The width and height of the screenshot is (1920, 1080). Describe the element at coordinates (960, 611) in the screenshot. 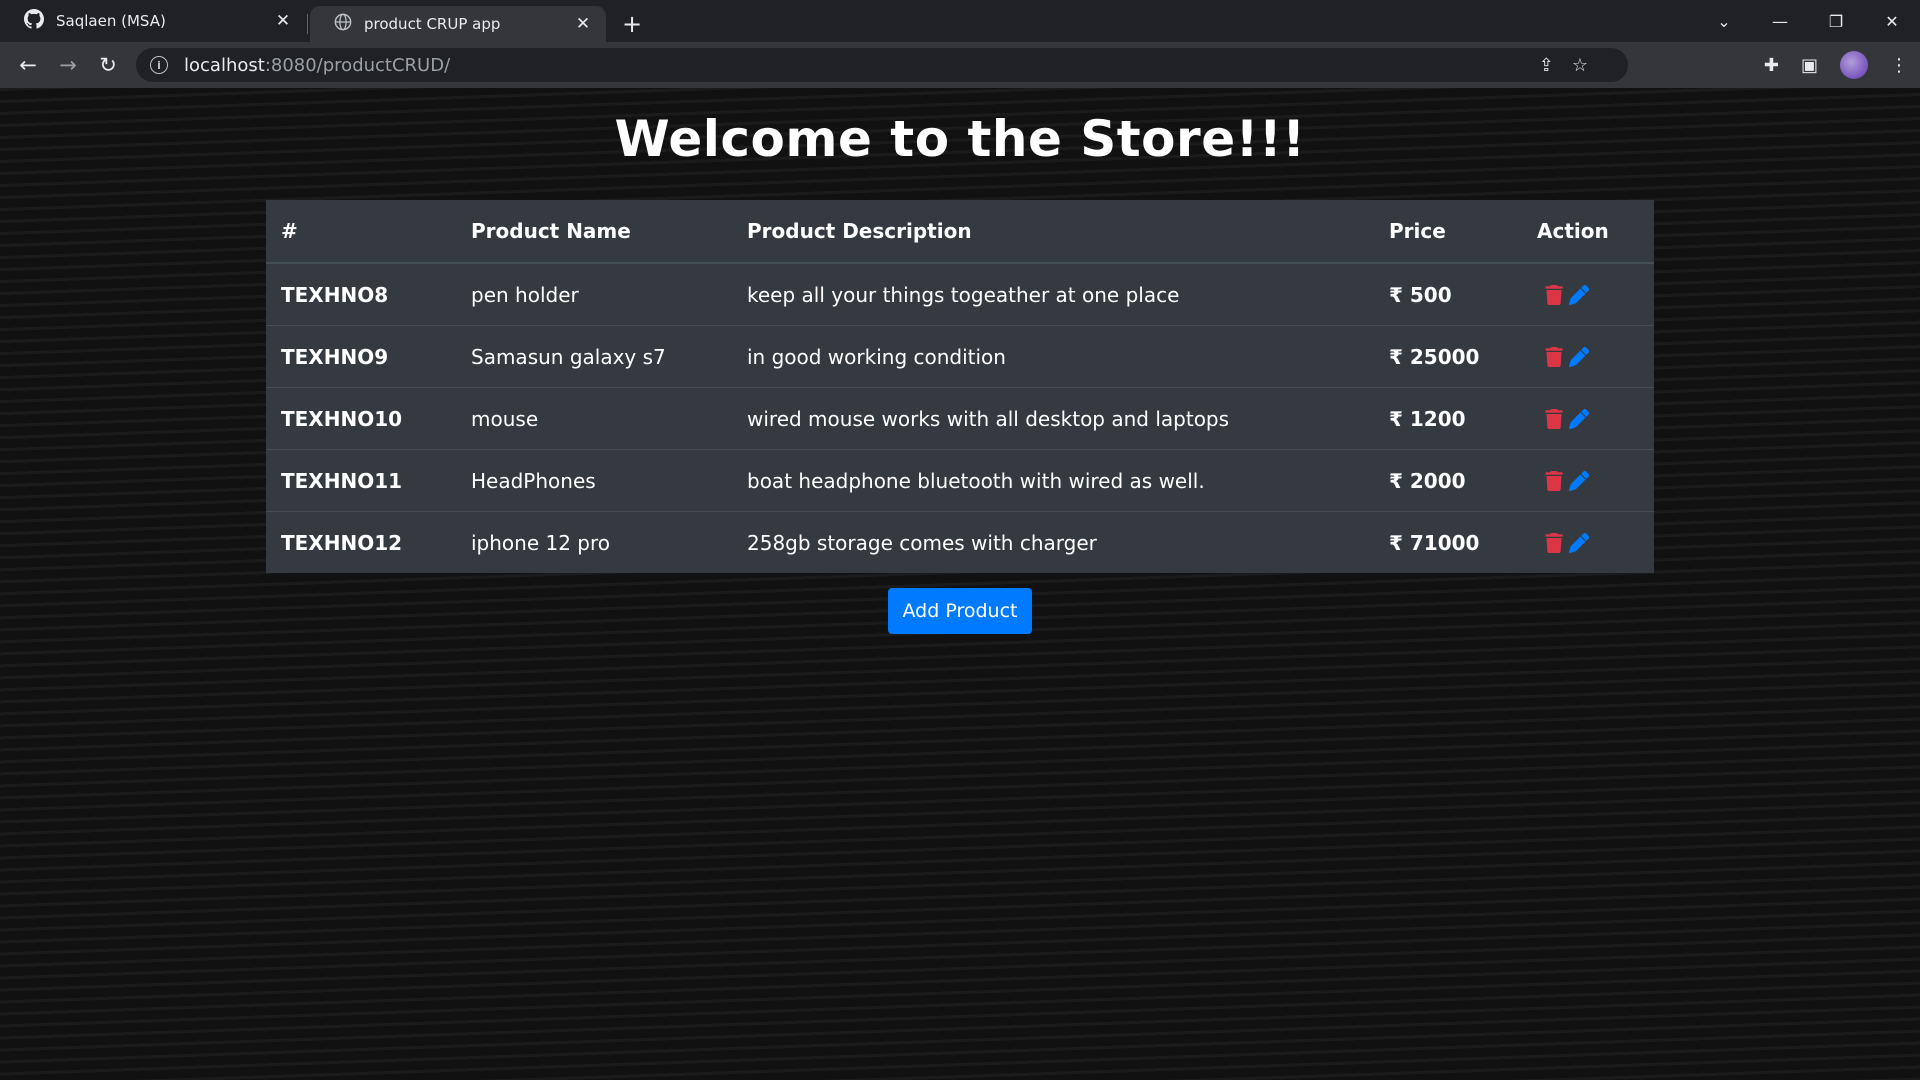

I see `add-product-button: Add Product` at that location.